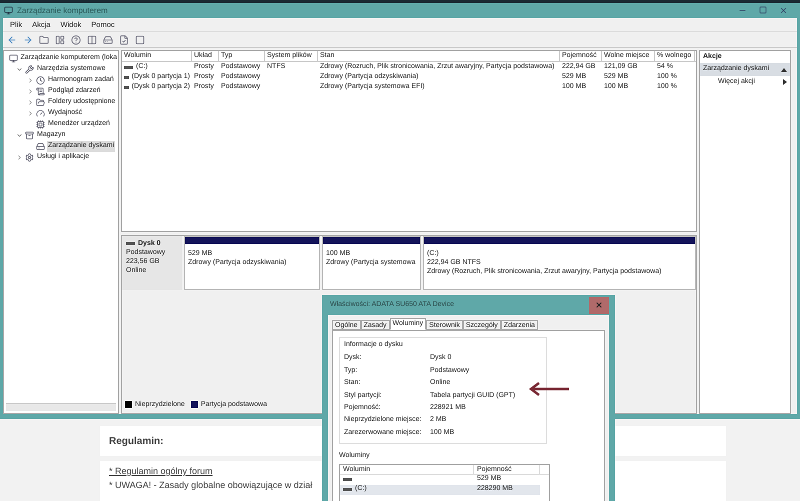 This screenshot has height=501, width=800. I want to click on section-heading: Regulamin:, so click(136, 441).